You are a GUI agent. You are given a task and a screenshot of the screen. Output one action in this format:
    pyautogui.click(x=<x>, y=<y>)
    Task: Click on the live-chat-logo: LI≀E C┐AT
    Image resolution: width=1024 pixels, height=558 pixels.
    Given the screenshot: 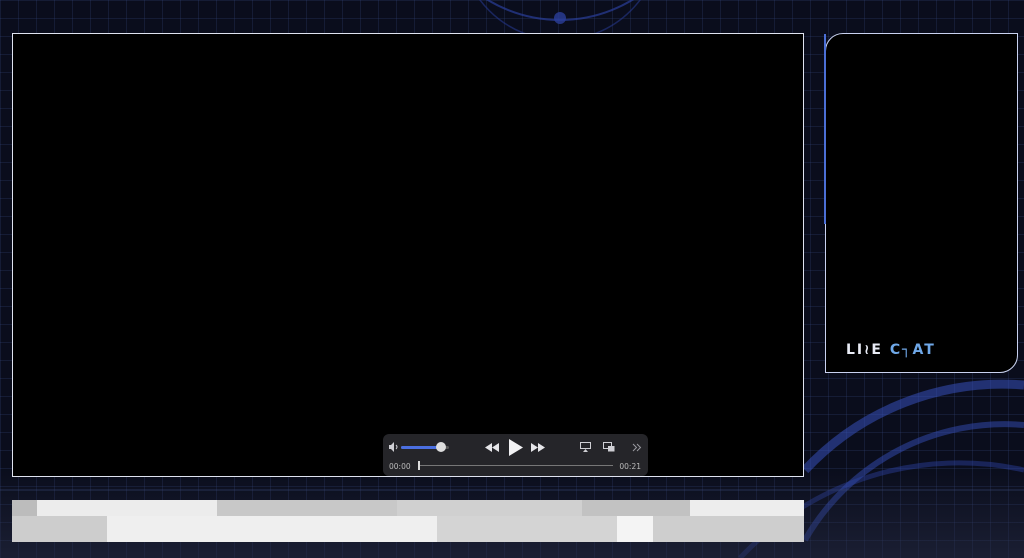 What is the action you would take?
    pyautogui.click(x=891, y=350)
    